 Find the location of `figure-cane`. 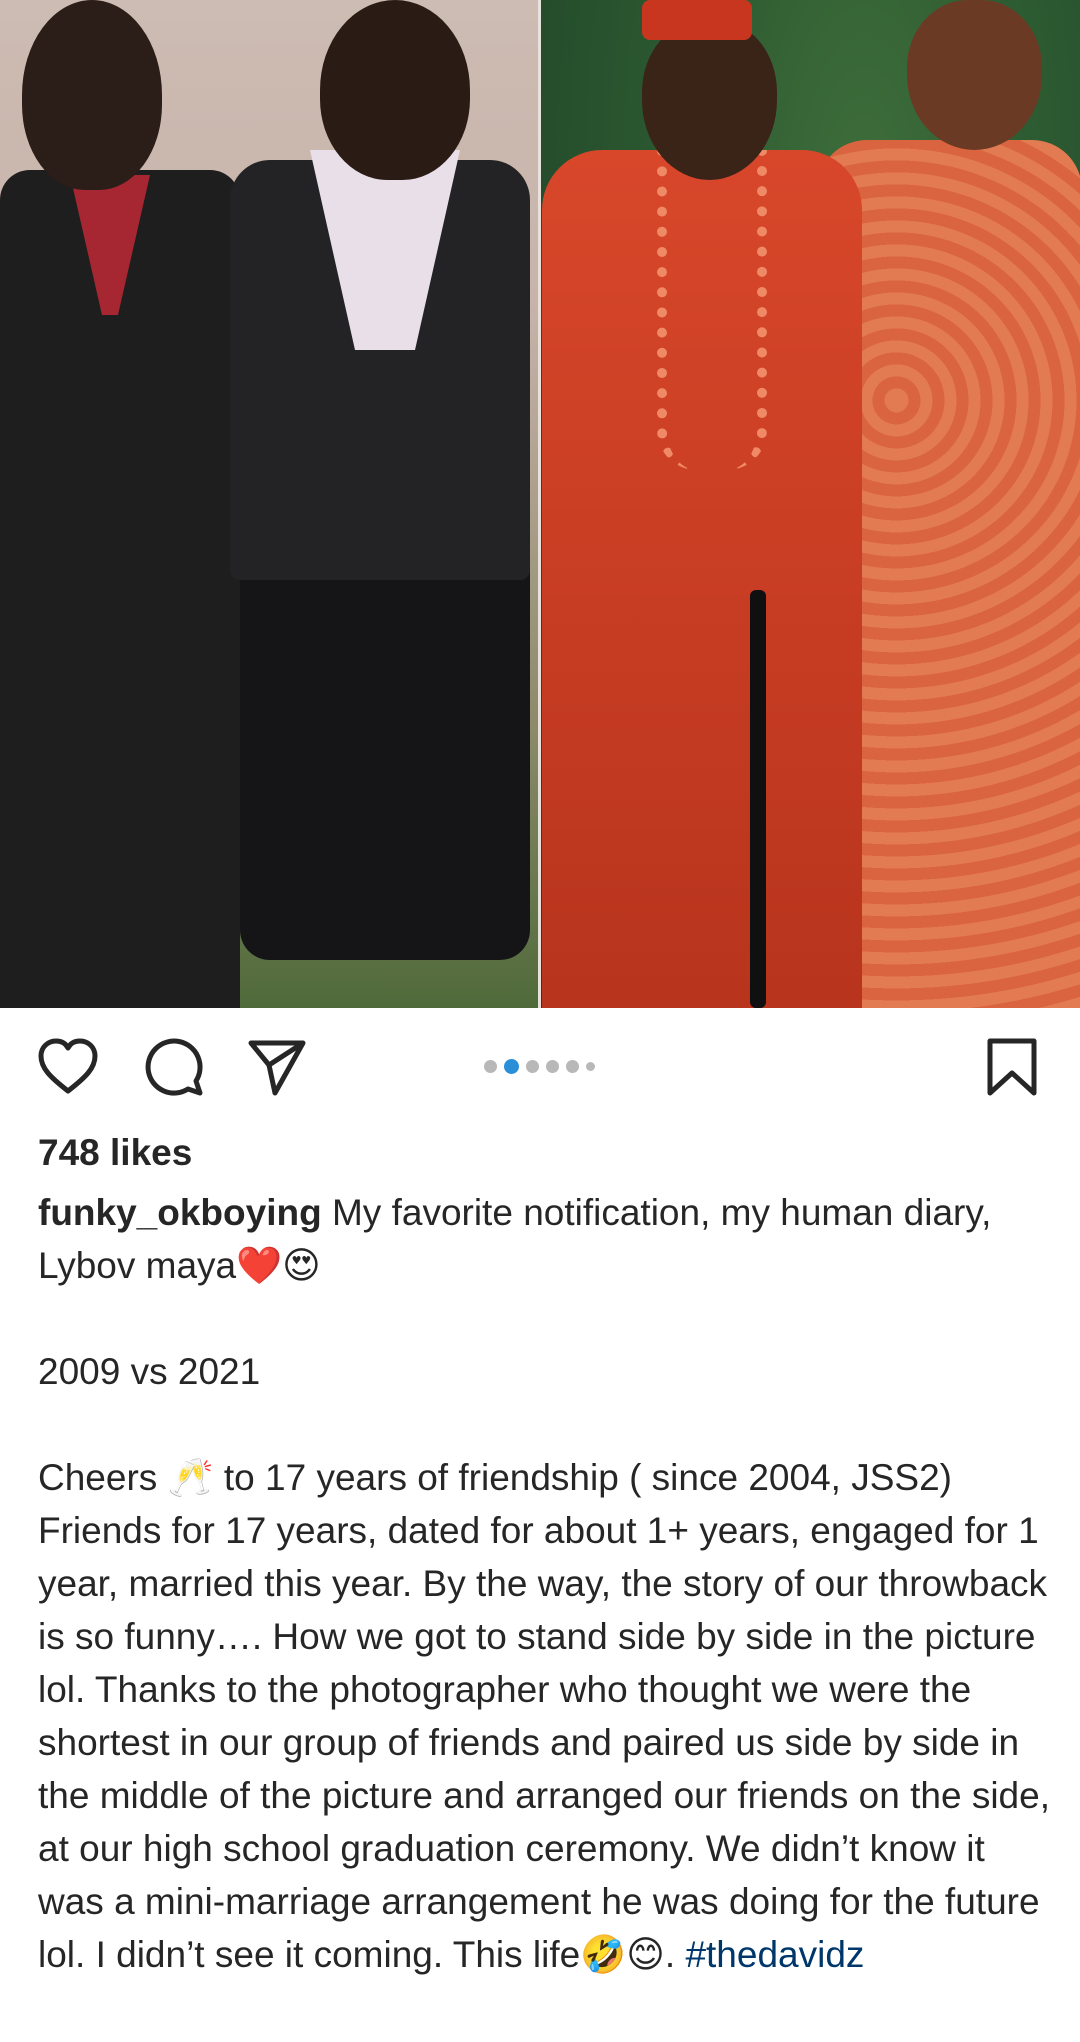

figure-cane is located at coordinates (758, 799).